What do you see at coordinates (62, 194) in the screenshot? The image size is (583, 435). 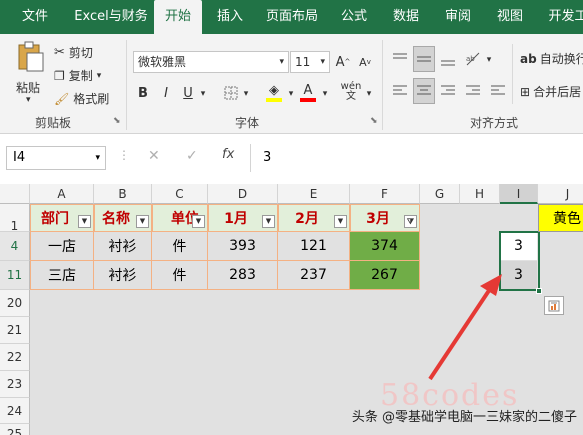 I see `col-header-a: A` at bounding box center [62, 194].